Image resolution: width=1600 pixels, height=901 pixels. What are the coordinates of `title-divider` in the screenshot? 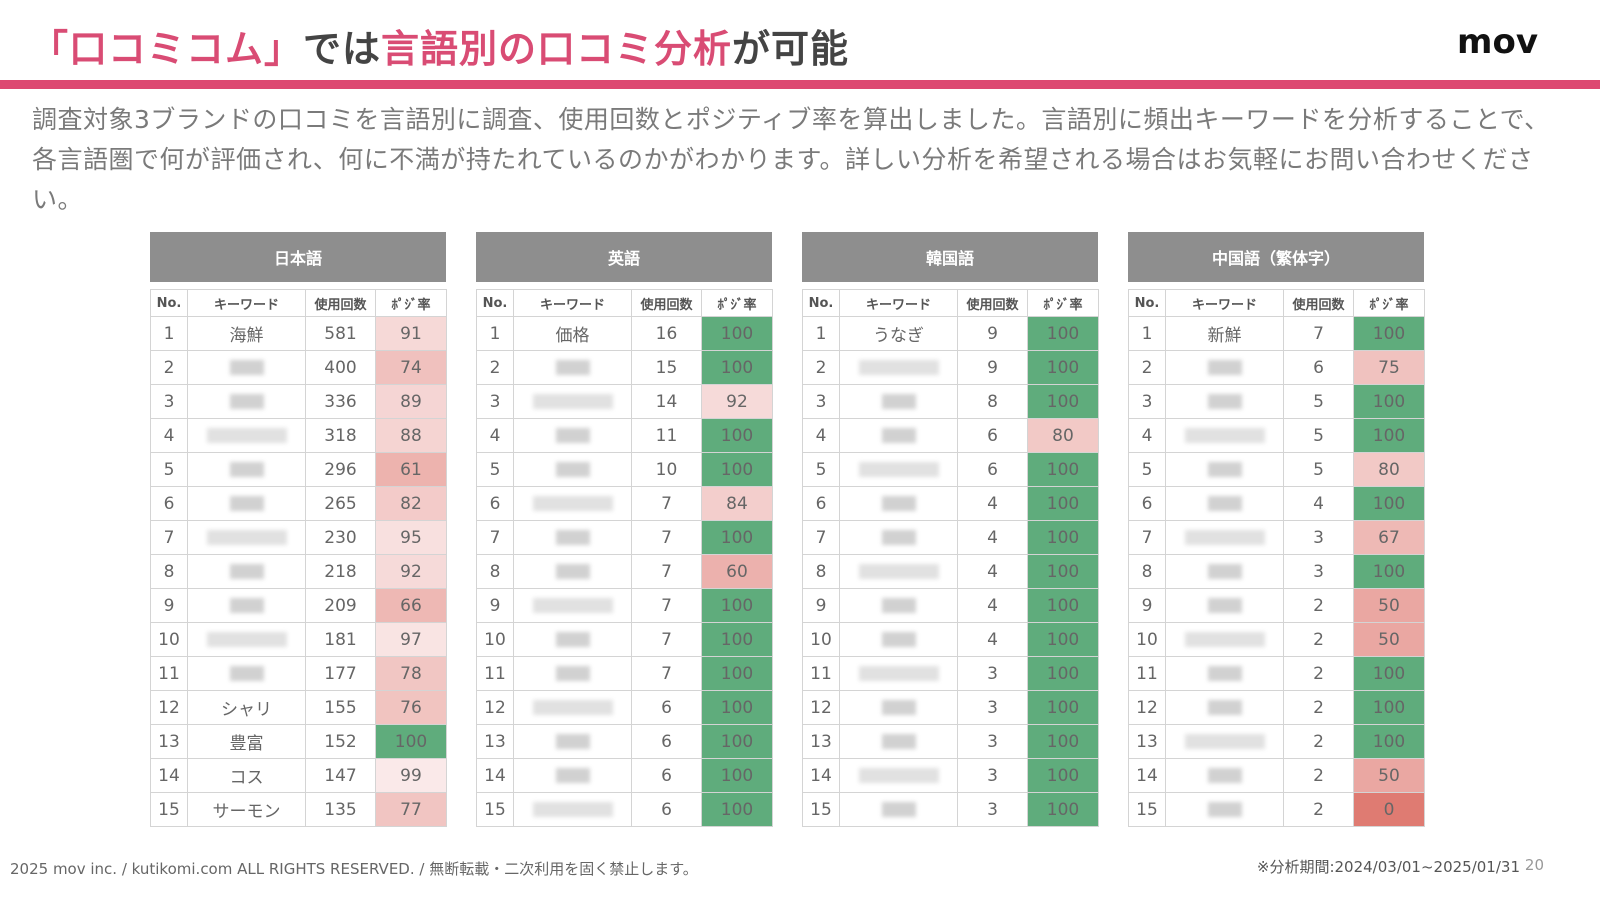 It's located at (800, 84).